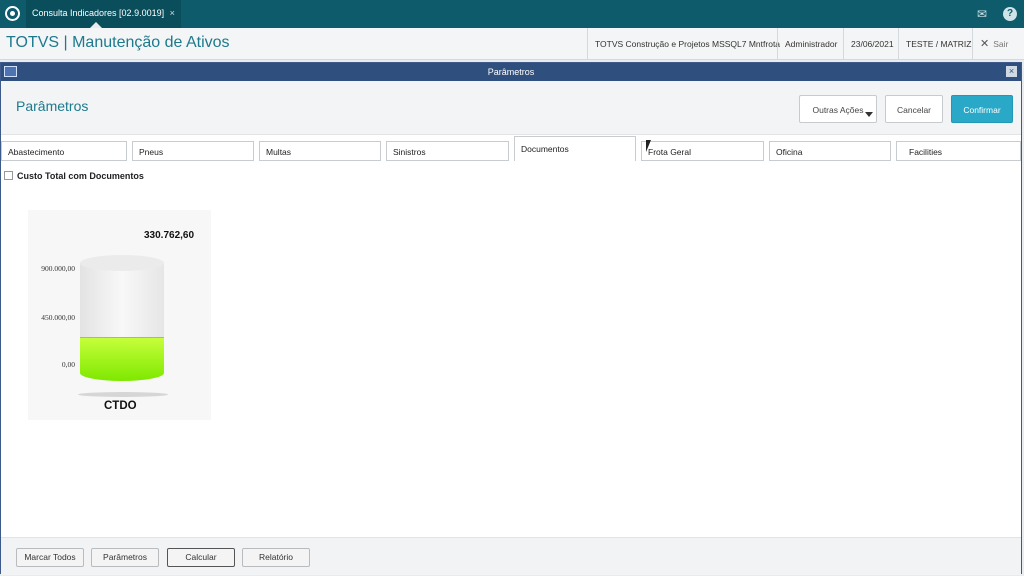 The width and height of the screenshot is (1024, 576). Describe the element at coordinates (982, 109) in the screenshot. I see `confirm-button: Confirmar` at that location.